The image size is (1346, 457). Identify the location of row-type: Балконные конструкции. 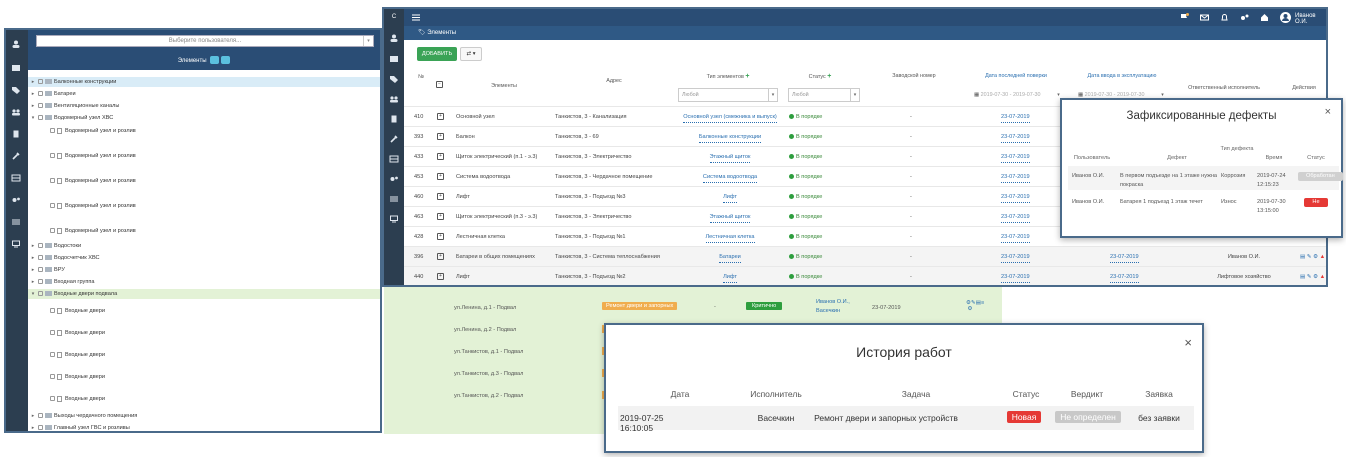
(730, 137).